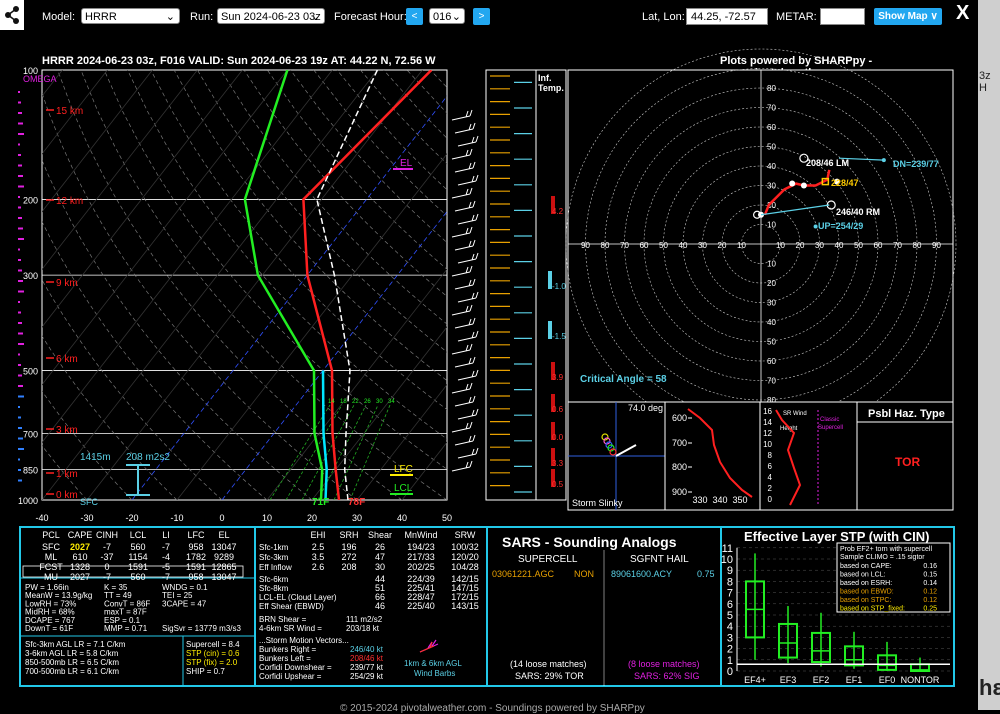  I want to click on table-cell: 217/33, so click(421, 557).